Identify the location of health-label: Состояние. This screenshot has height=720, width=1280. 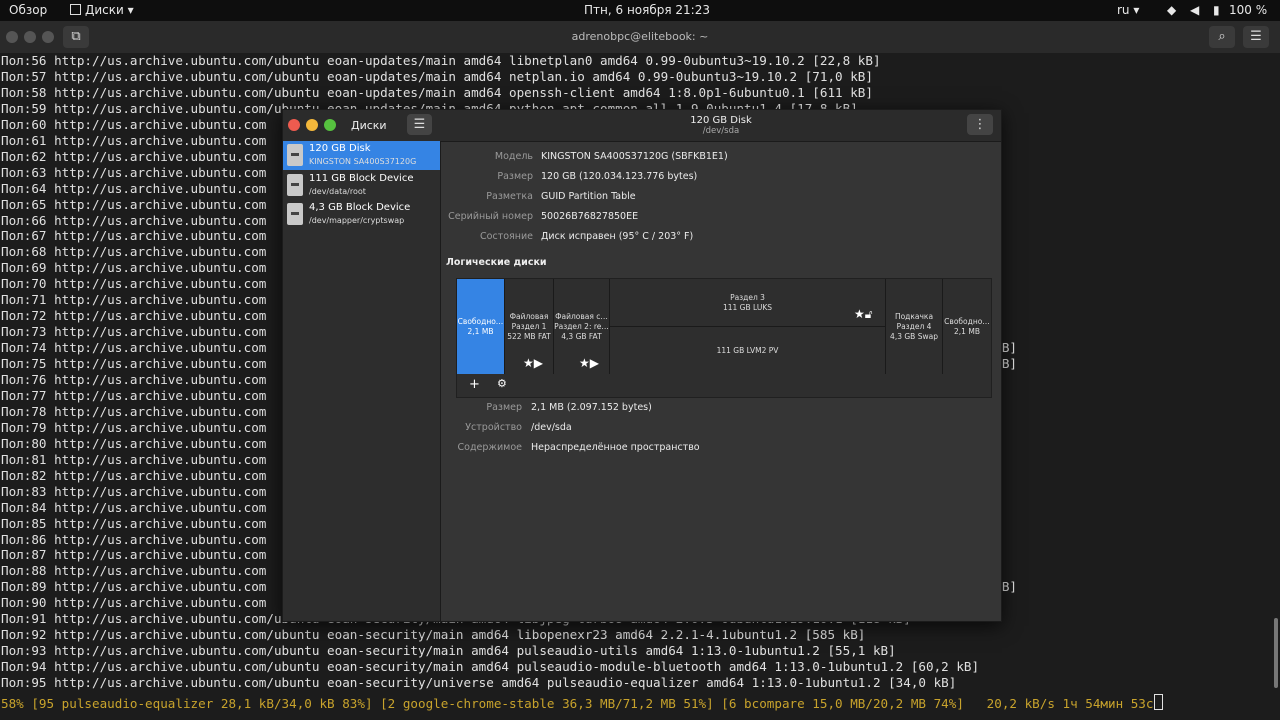
(506, 236).